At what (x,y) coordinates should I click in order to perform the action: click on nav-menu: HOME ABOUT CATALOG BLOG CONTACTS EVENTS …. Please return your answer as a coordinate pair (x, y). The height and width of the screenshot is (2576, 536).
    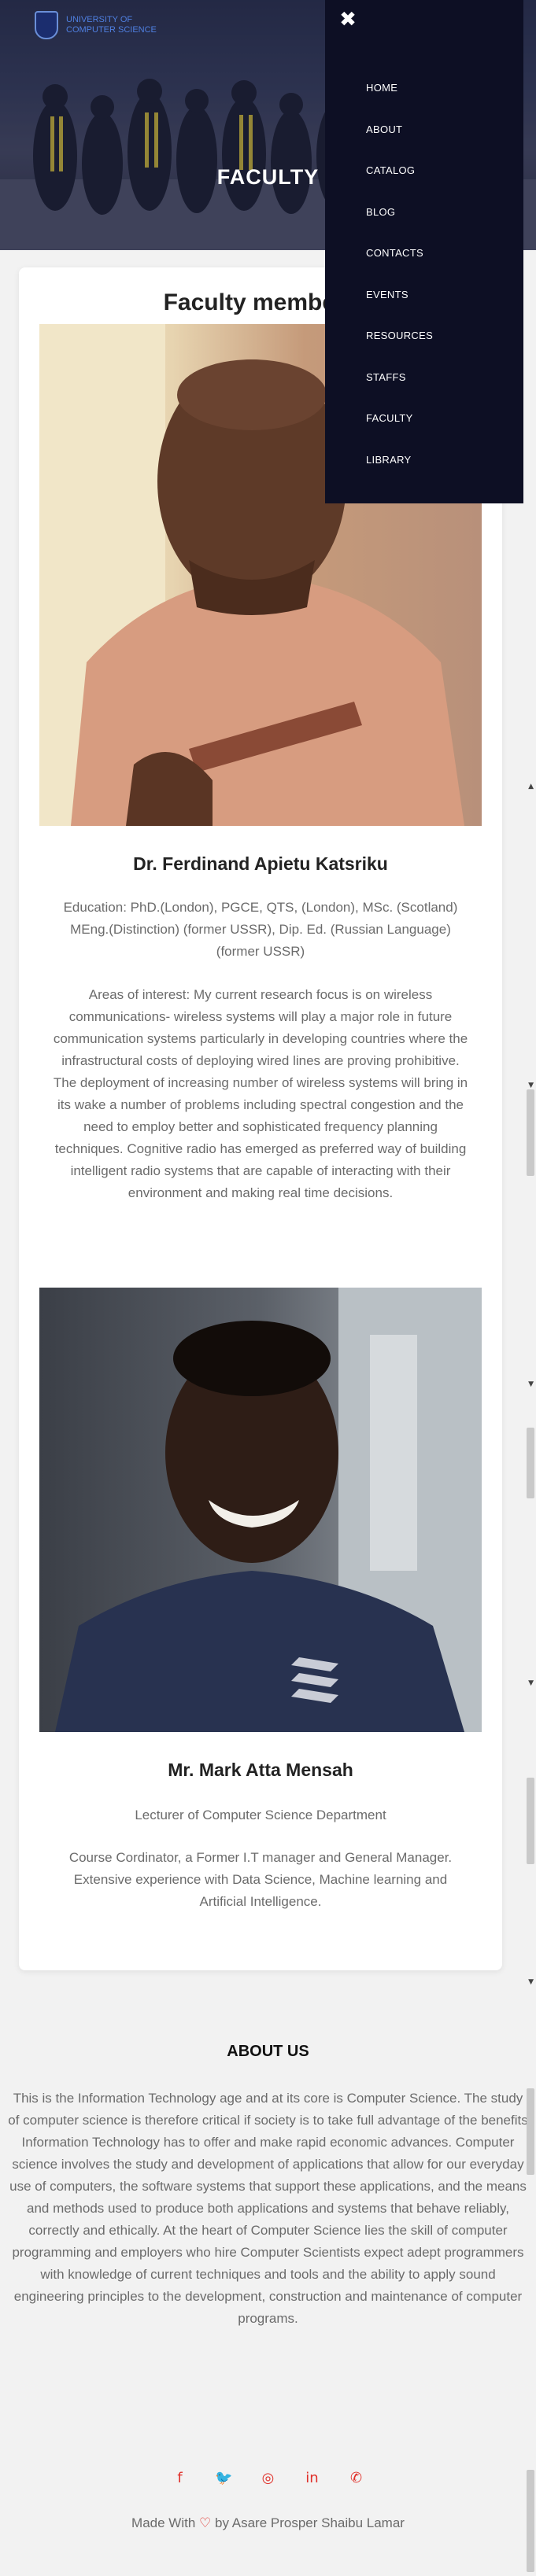
    Looking at the image, I should click on (399, 288).